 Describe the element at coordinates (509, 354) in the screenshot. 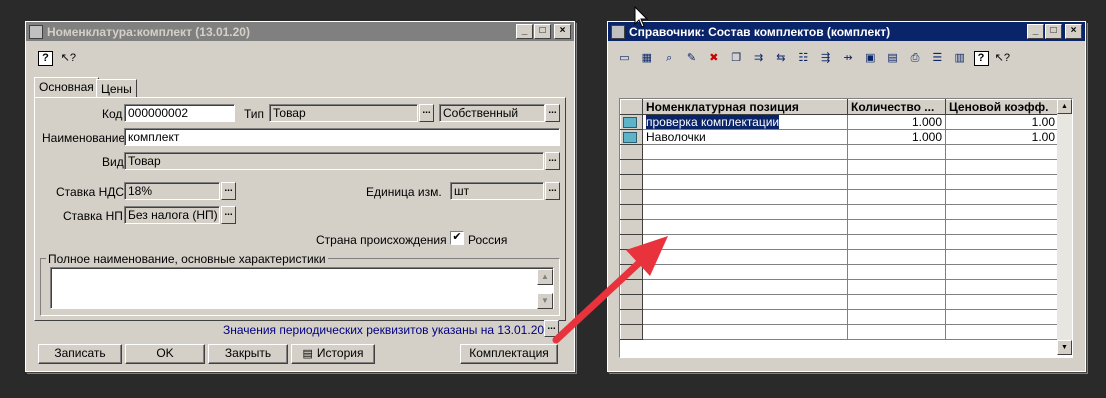

I see `kit-button: Комплектация` at that location.